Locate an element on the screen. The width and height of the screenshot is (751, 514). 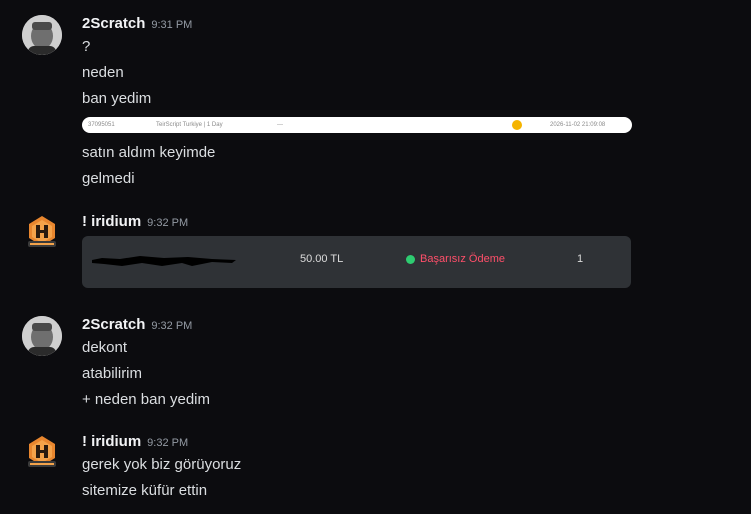
message-line: gerek yok biz görüyoruz is located at coordinates (162, 464).